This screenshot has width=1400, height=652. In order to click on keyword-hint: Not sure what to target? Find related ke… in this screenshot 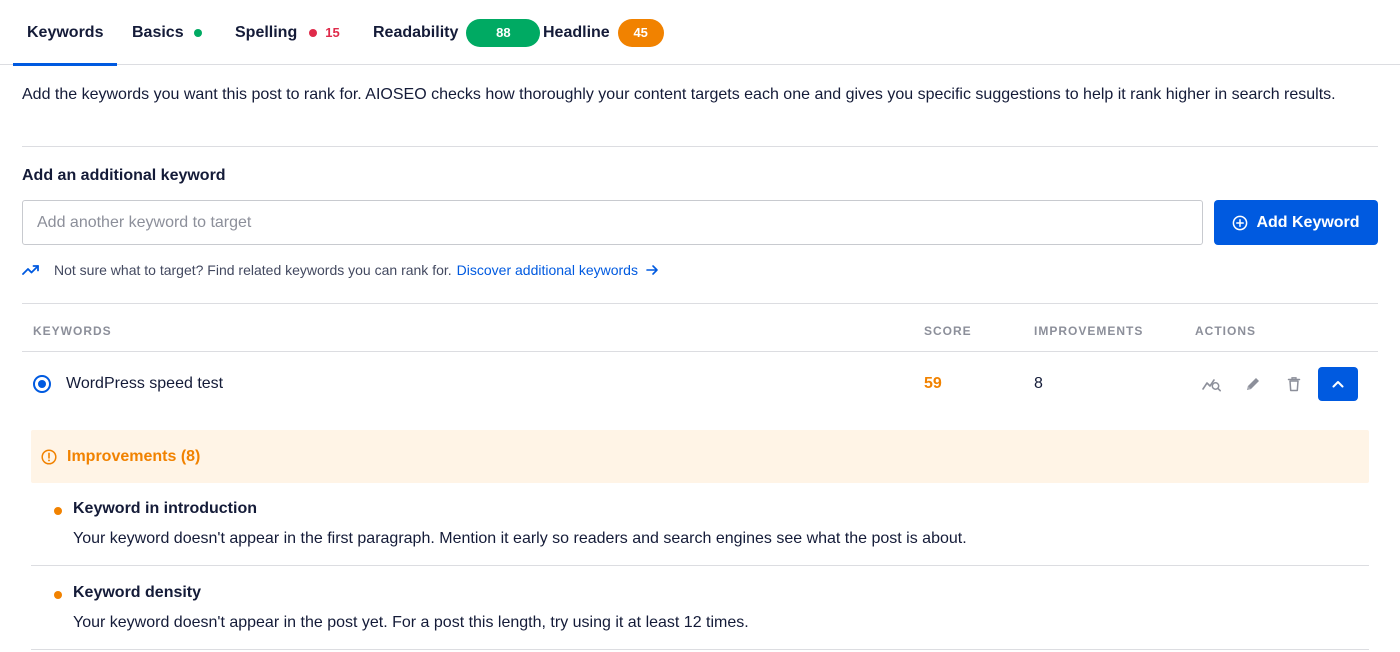, I will do `click(340, 270)`.